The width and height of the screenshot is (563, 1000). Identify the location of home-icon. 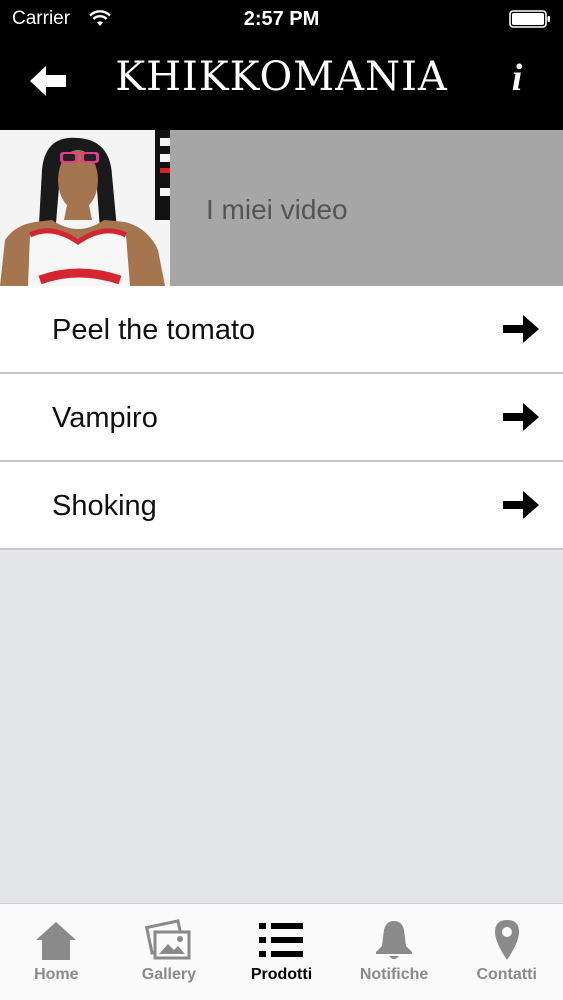
(56, 941).